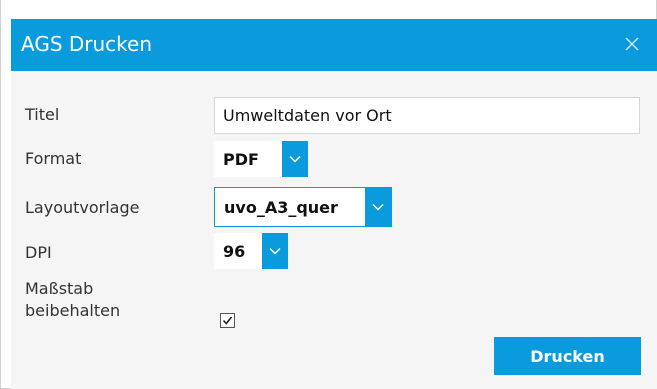  What do you see at coordinates (42, 114) in the screenshot?
I see `title-label: Titel` at bounding box center [42, 114].